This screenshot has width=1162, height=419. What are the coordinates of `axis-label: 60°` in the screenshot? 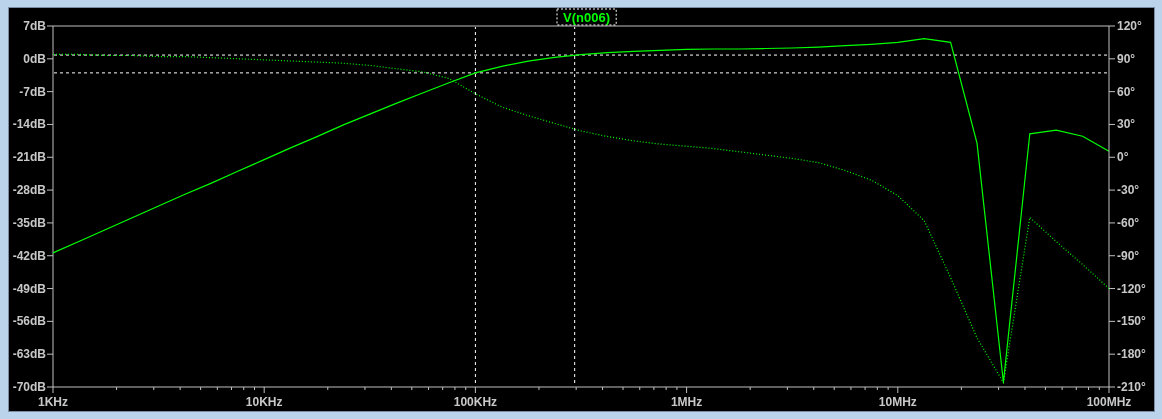 It's located at (1126, 91).